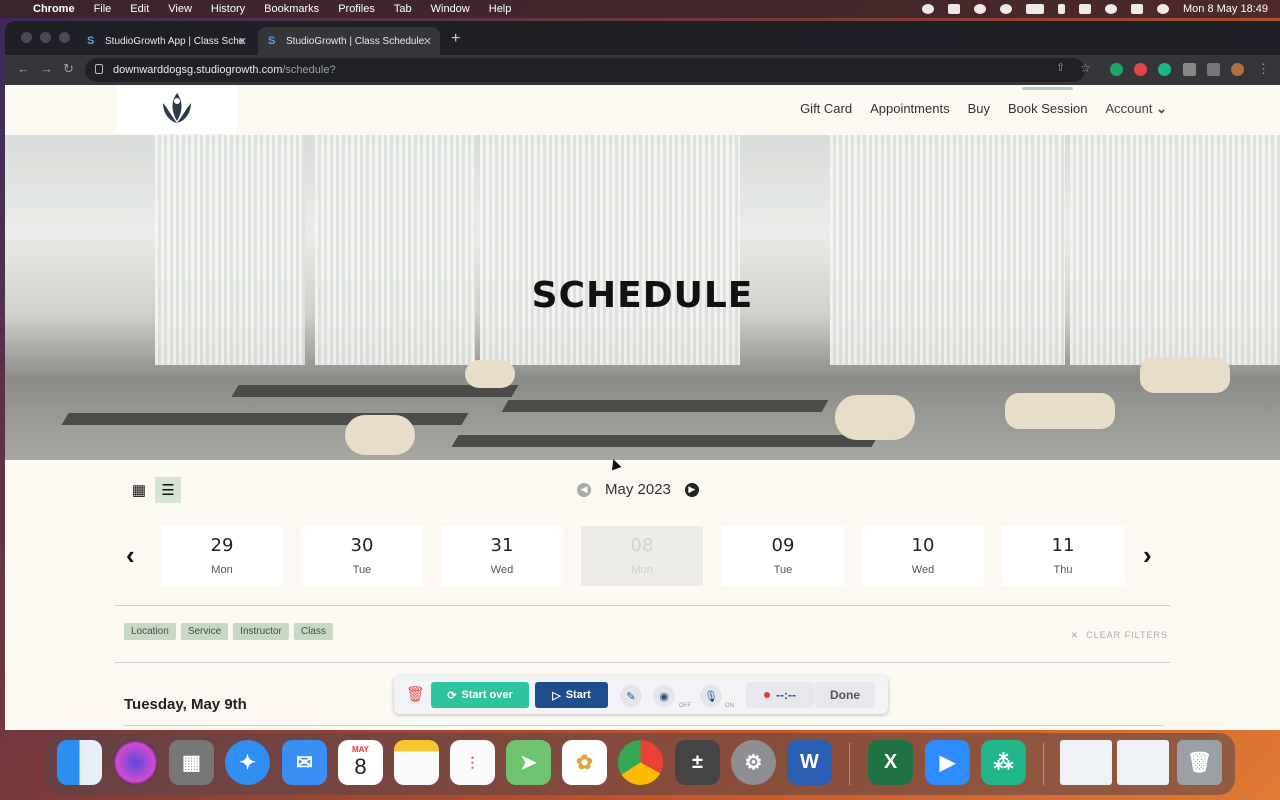  I want to click on tab-class-schedule: S StudioGrowth | Class Schedule ✕, so click(349, 41).